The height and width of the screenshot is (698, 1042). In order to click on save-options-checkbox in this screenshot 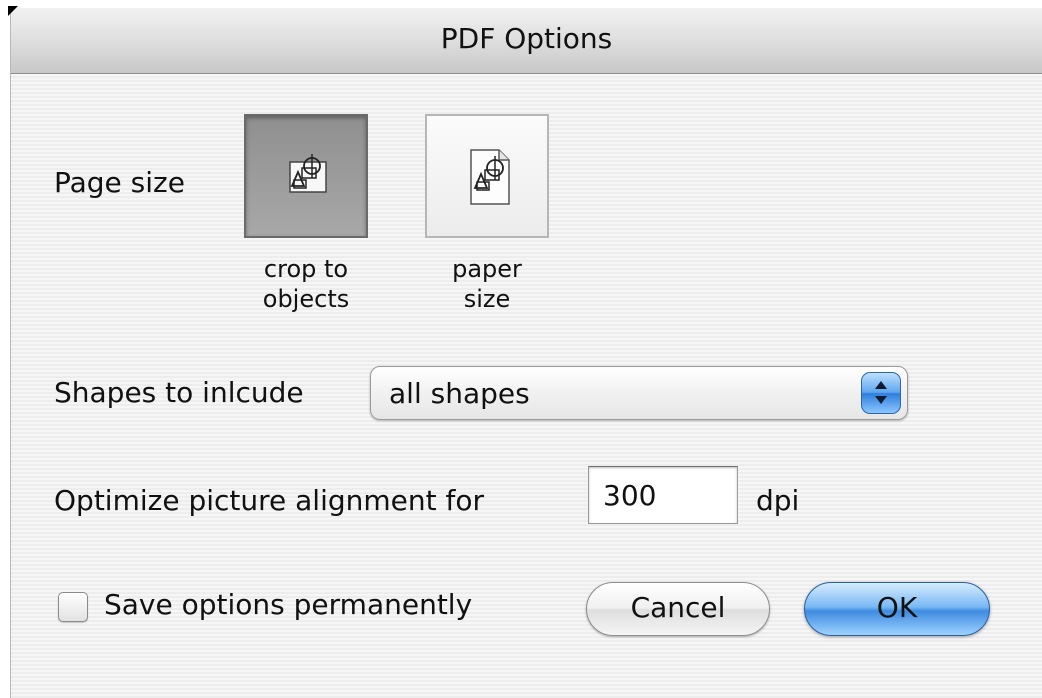, I will do `click(73, 607)`.